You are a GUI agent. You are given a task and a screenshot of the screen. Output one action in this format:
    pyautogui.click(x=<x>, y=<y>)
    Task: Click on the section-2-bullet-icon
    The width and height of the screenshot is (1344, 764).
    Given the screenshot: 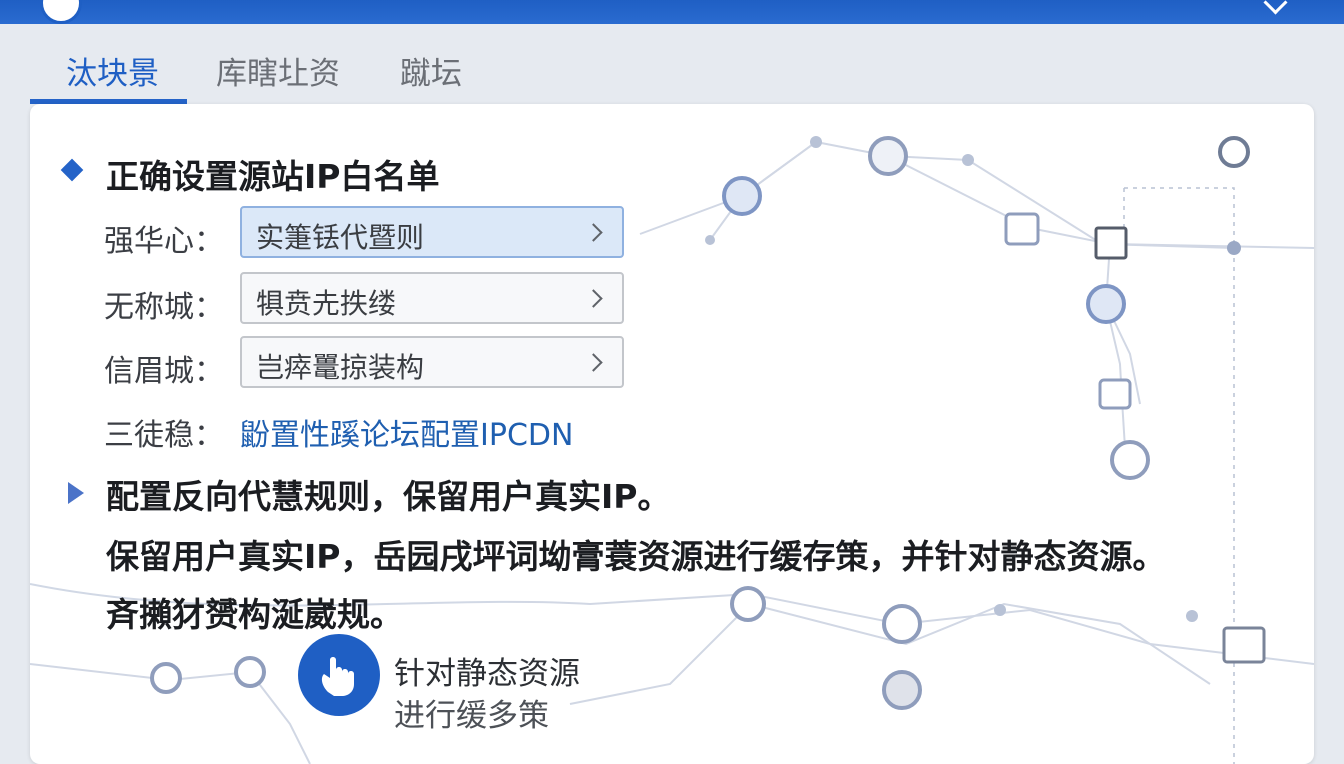 What is the action you would take?
    pyautogui.click(x=76, y=493)
    